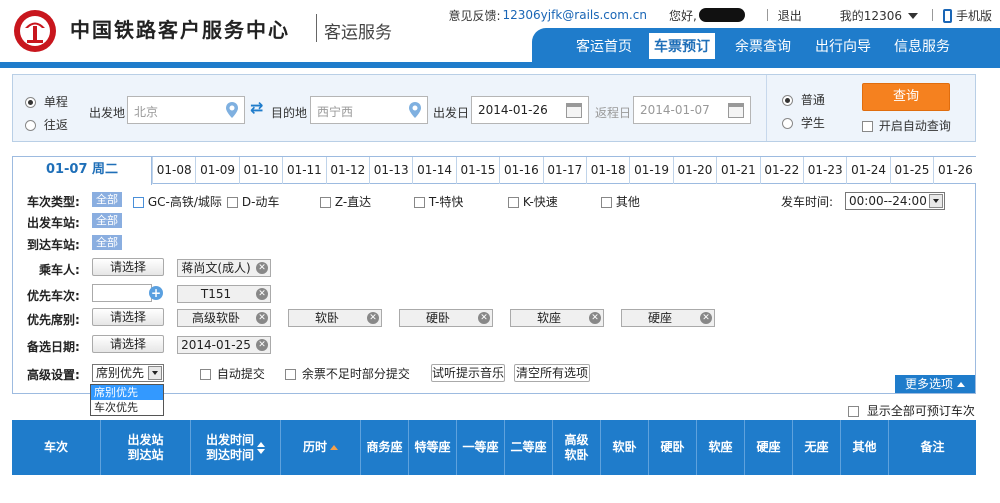 The height and width of the screenshot is (503, 1000). I want to click on advanced-priority-dropdown: 席别优先 车次优先, so click(127, 400).